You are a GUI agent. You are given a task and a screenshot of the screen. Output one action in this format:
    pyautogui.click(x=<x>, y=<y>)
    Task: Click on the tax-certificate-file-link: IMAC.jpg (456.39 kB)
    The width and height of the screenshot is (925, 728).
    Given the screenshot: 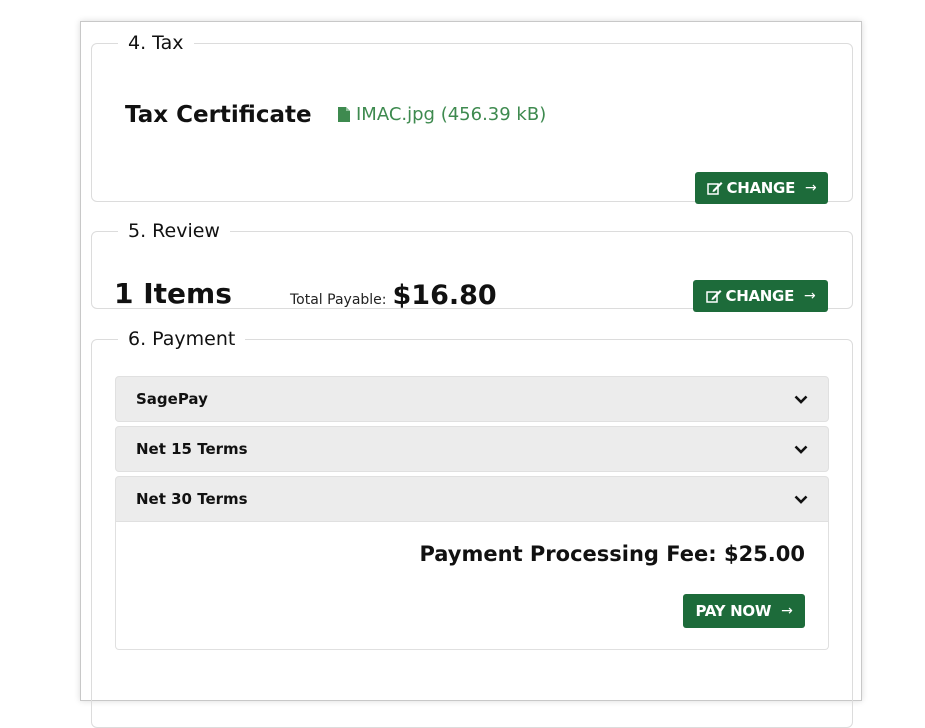 What is the action you would take?
    pyautogui.click(x=442, y=114)
    